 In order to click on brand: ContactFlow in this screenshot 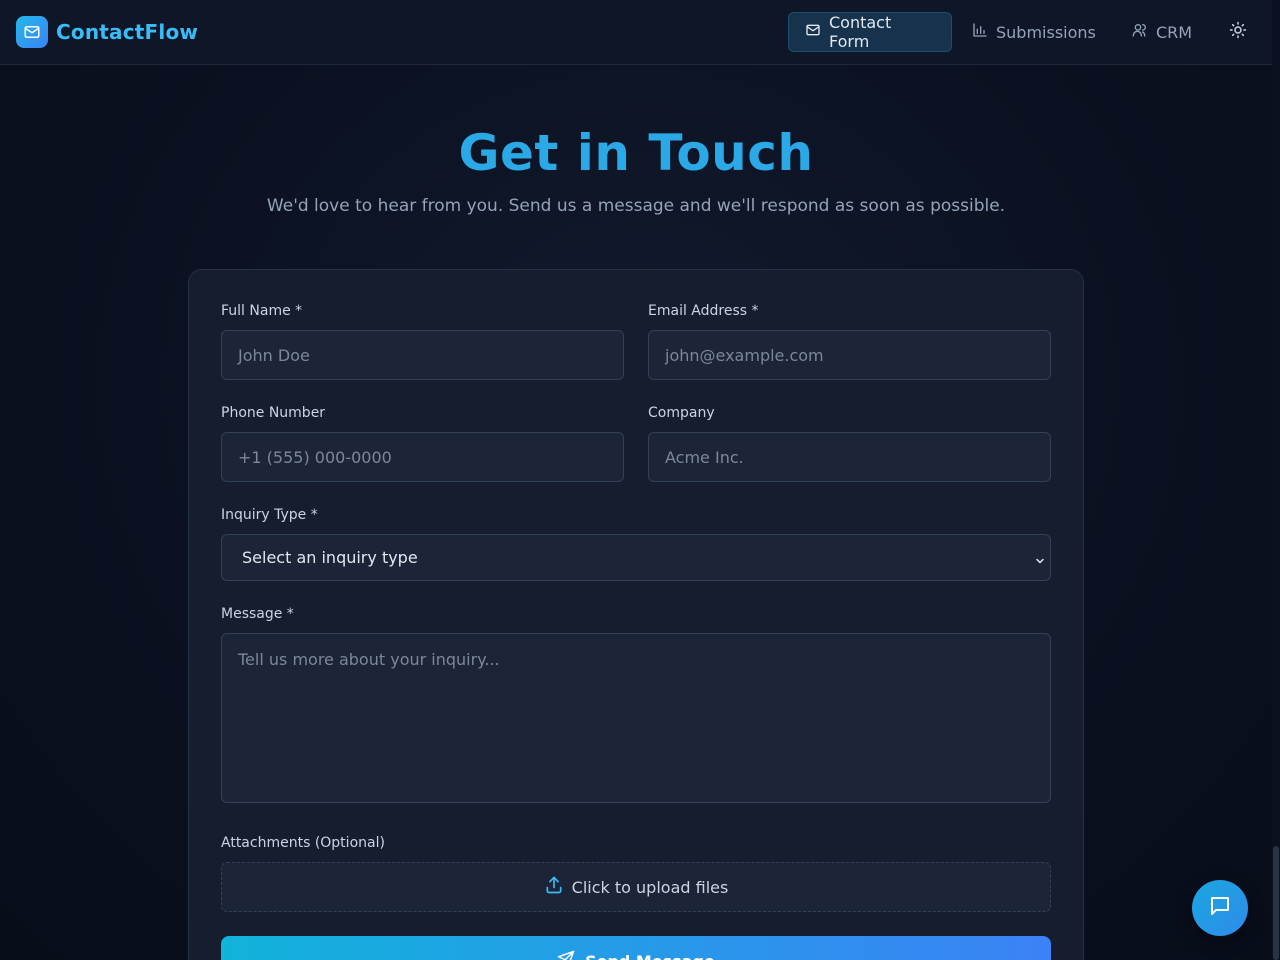, I will do `click(107, 32)`.